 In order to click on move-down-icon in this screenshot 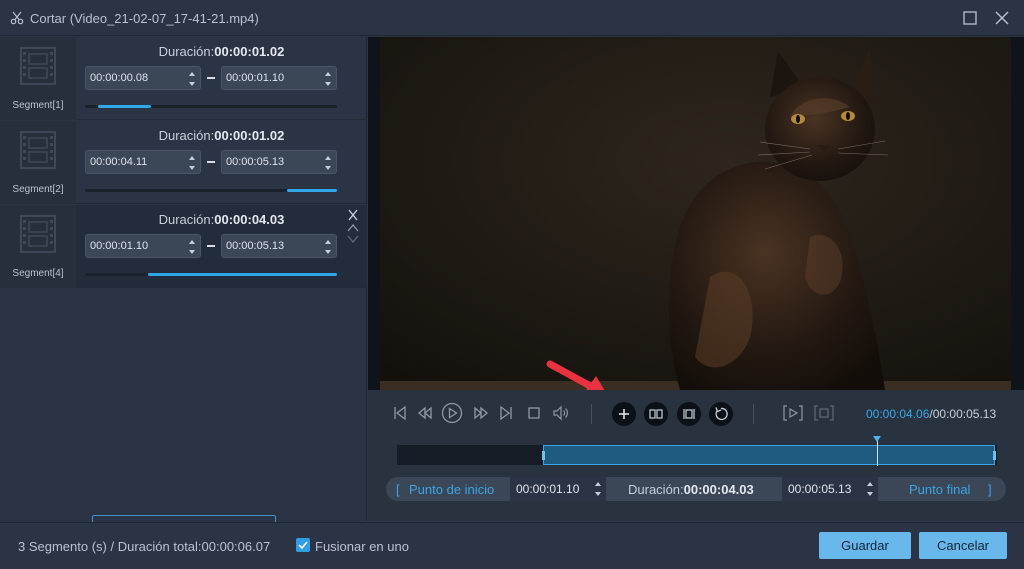, I will do `click(353, 239)`.